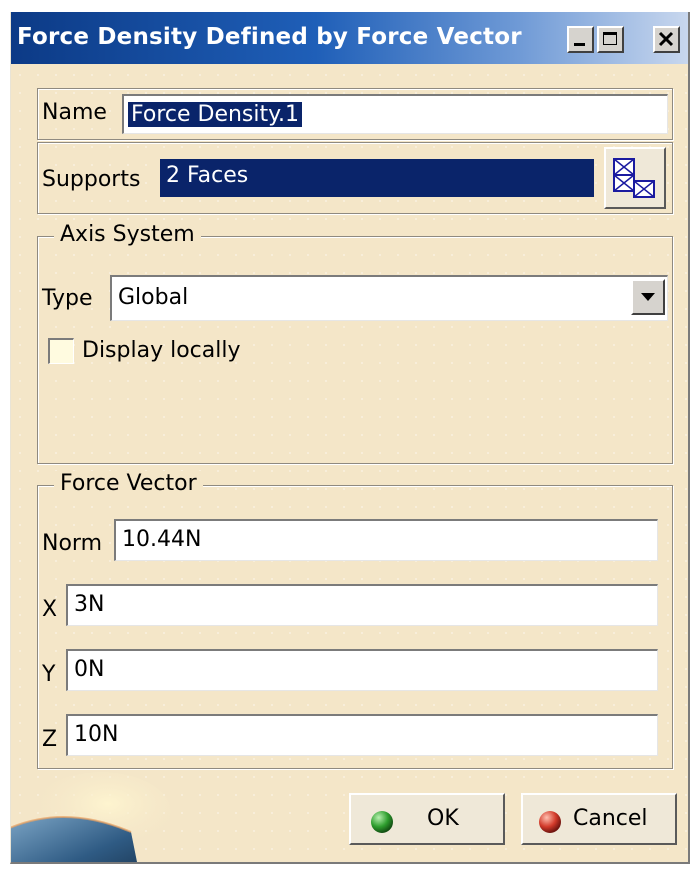  I want to click on window-title: Force Density Defined by Force Vector, so click(269, 37).